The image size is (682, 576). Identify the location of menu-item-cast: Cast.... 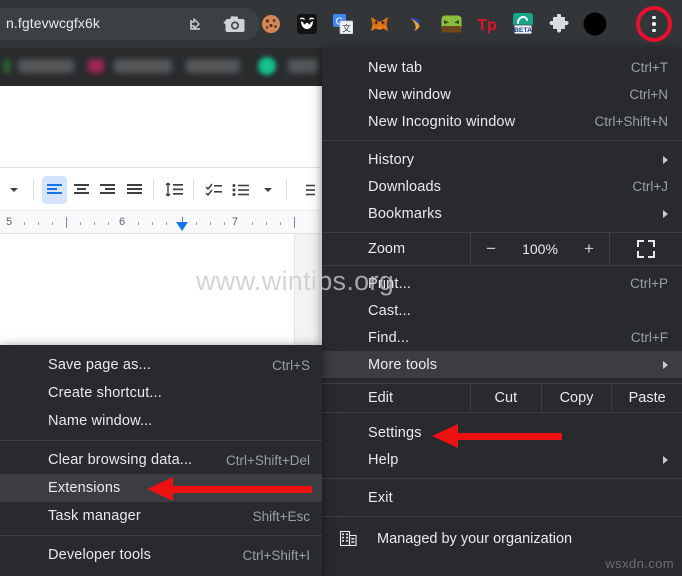
(502, 310).